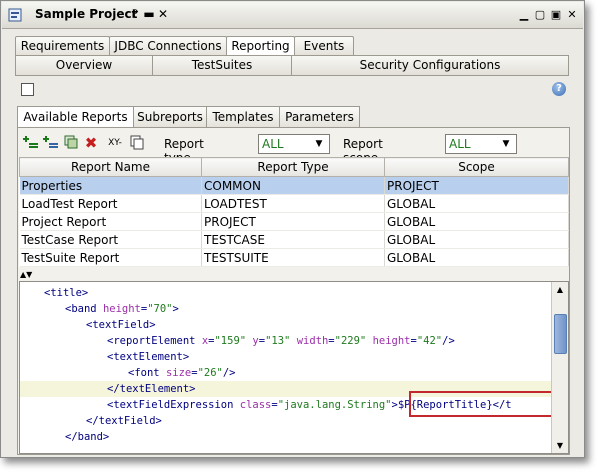  I want to click on tab-overview: Overview, so click(84, 65).